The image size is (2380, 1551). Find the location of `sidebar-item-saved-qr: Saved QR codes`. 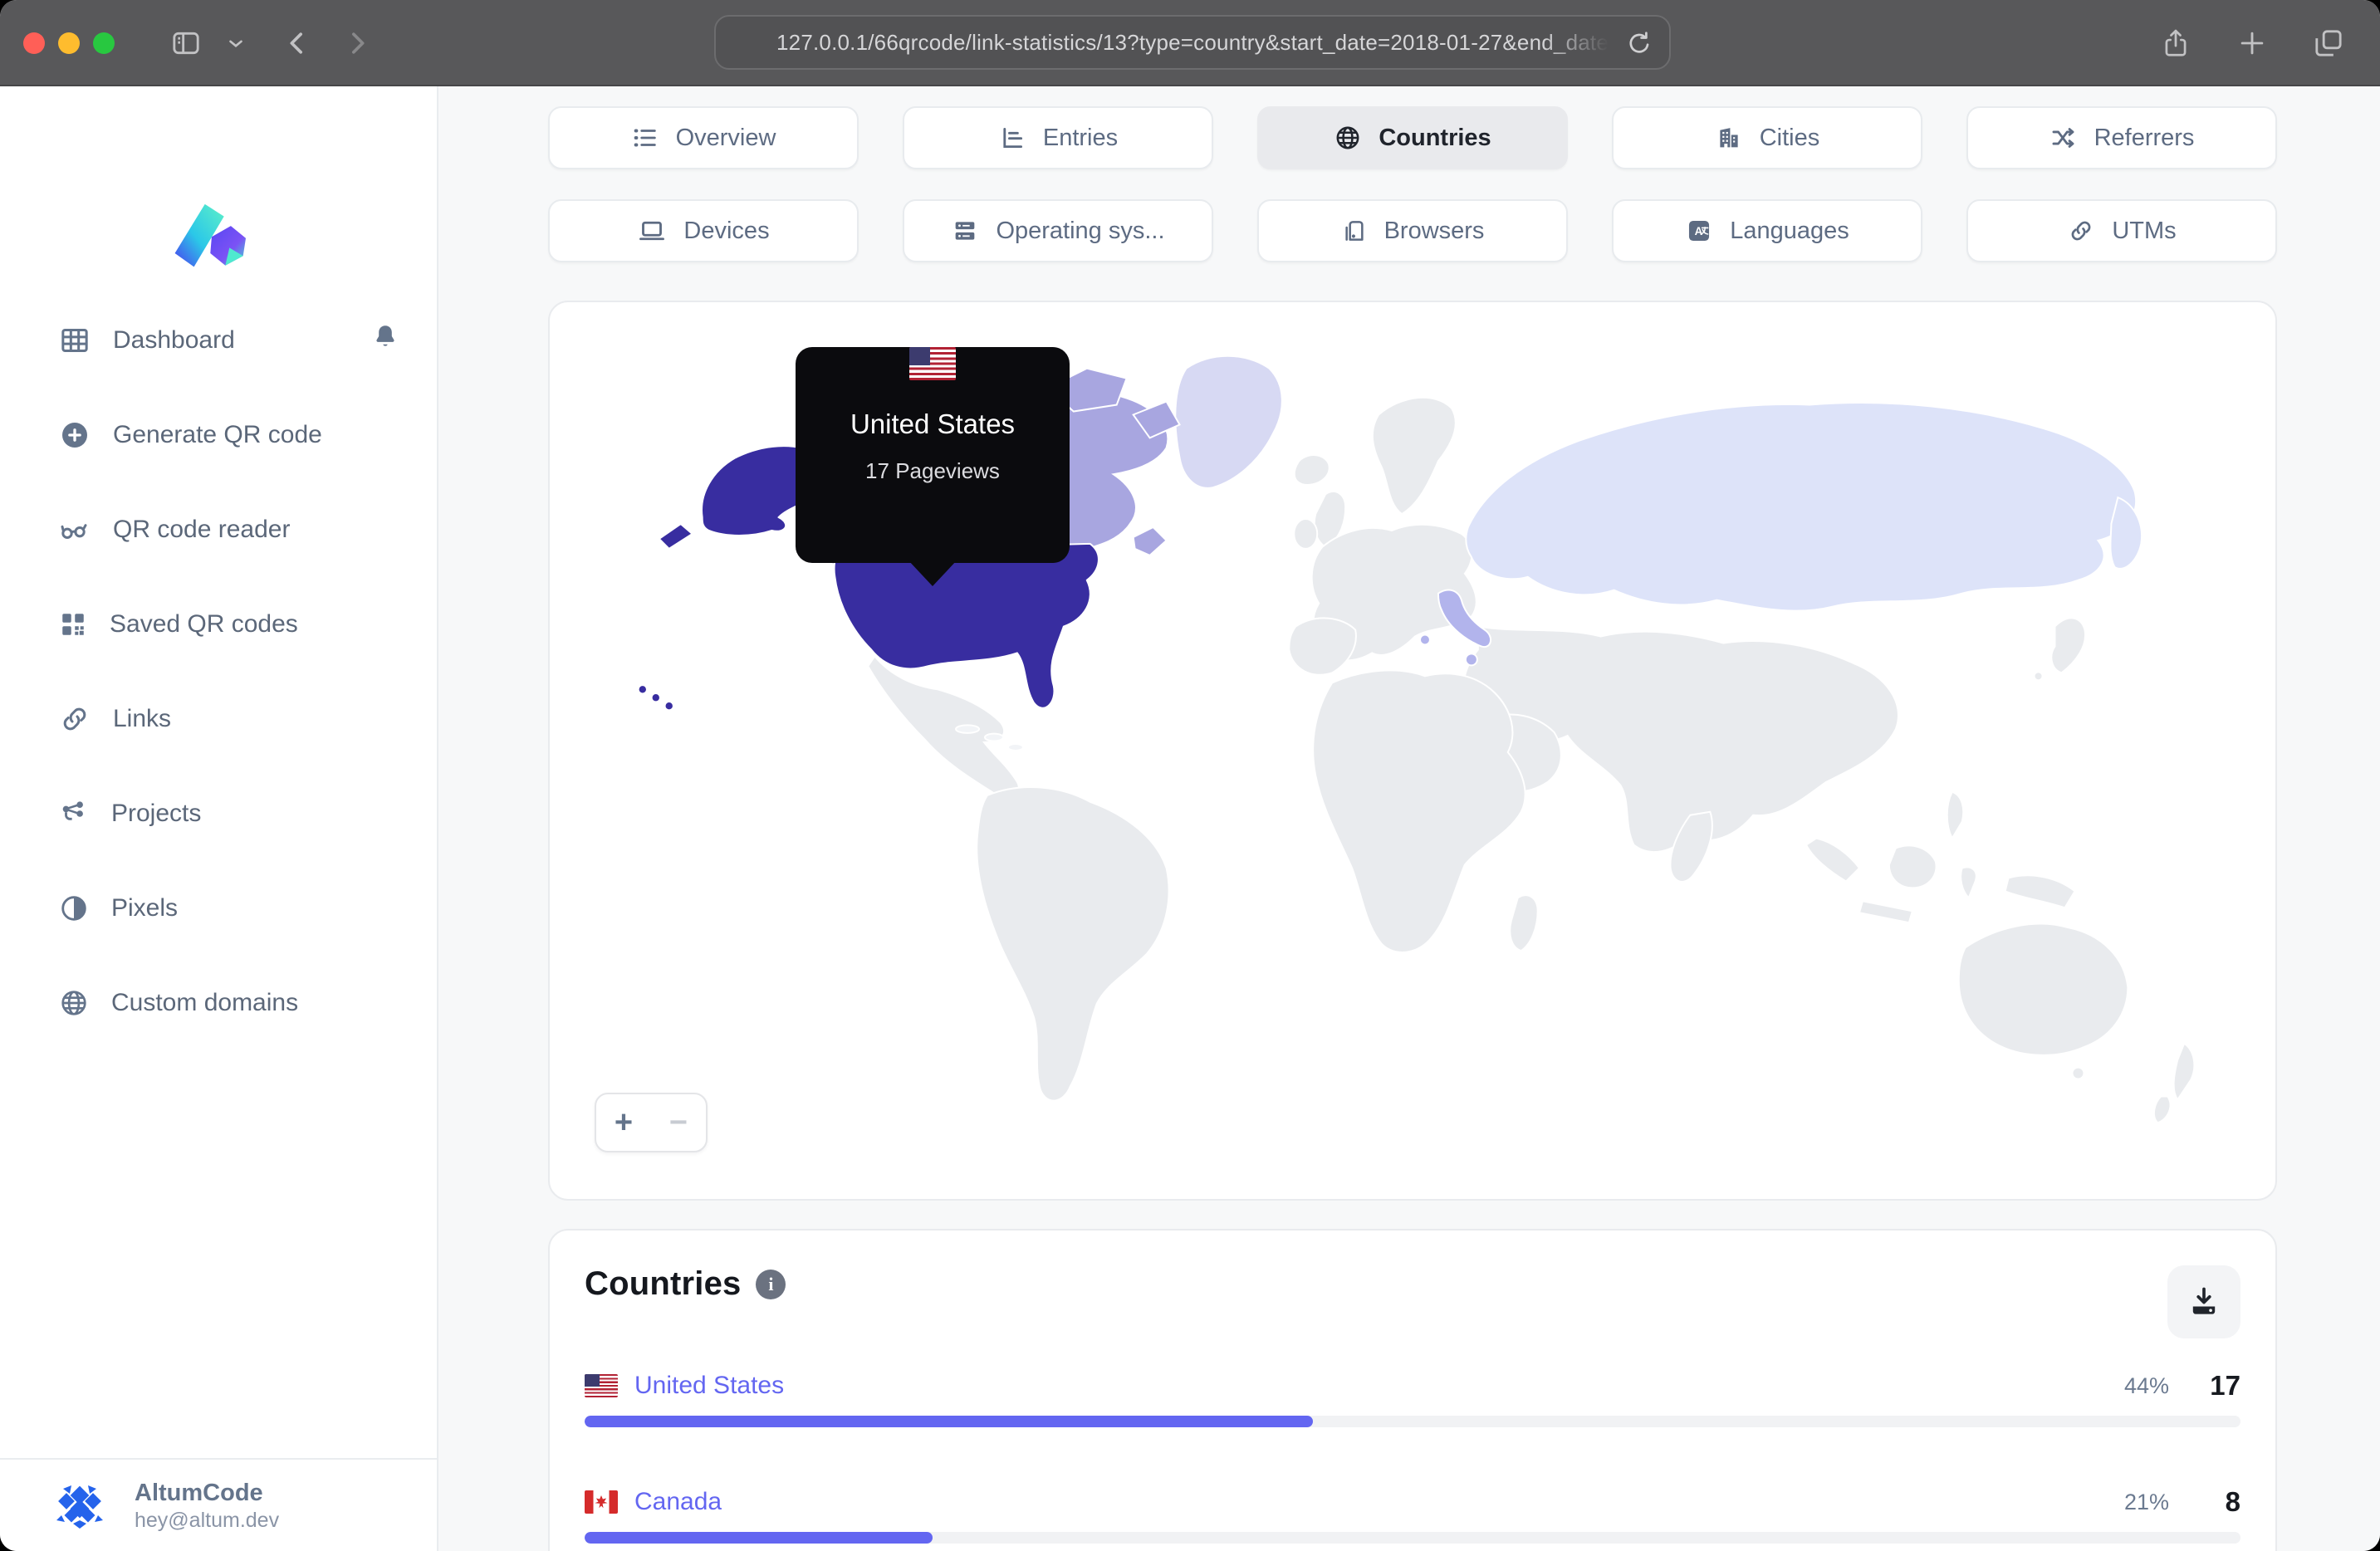

sidebar-item-saved-qr: Saved QR codes is located at coordinates (218, 624).